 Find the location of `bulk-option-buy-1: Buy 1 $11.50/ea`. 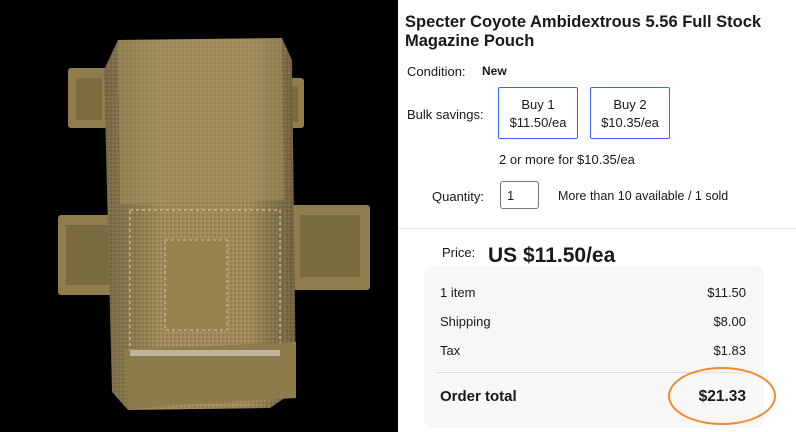

bulk-option-buy-1: Buy 1 $11.50/ea is located at coordinates (538, 113).